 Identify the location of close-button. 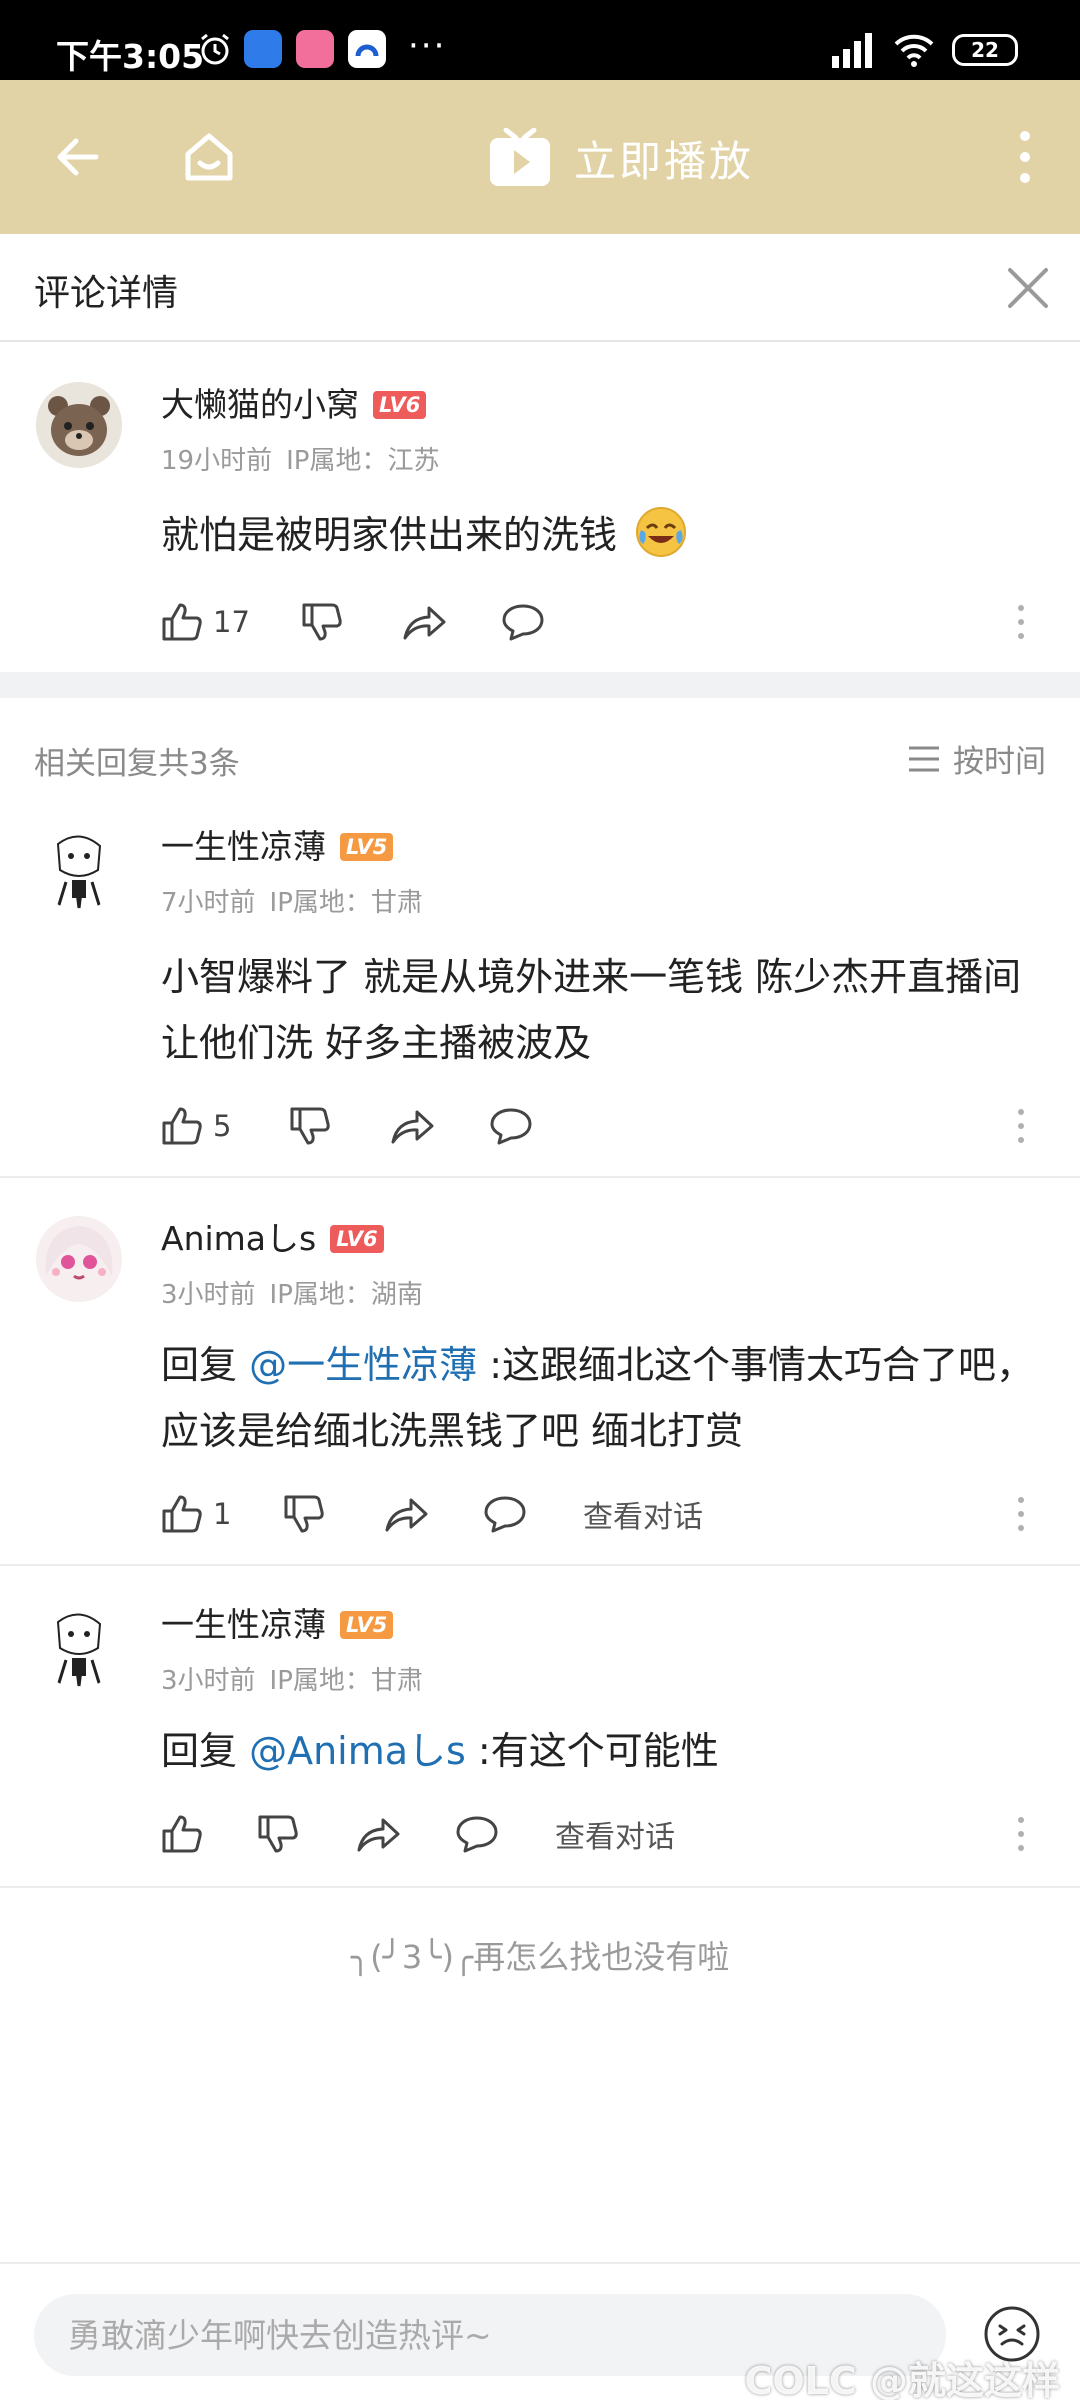
(1028, 288).